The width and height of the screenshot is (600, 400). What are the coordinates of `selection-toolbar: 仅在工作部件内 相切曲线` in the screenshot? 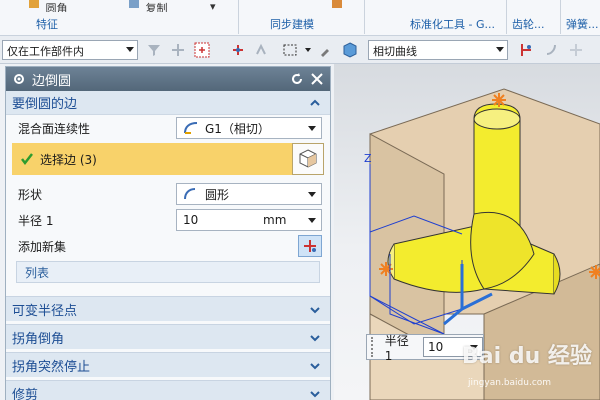 It's located at (300, 50).